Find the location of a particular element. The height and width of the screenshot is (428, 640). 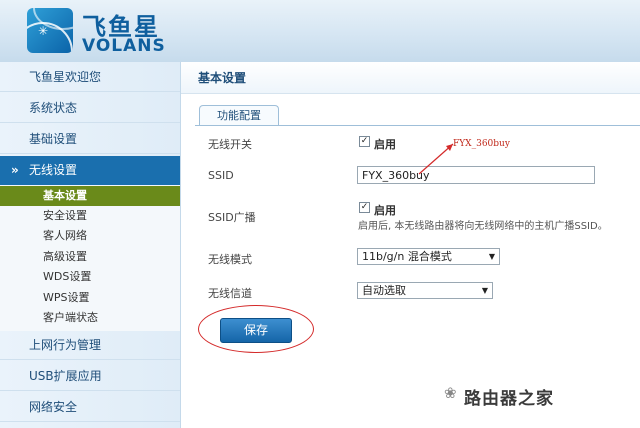

sidebar-item-wireless: » 无线设置 is located at coordinates (90, 170).